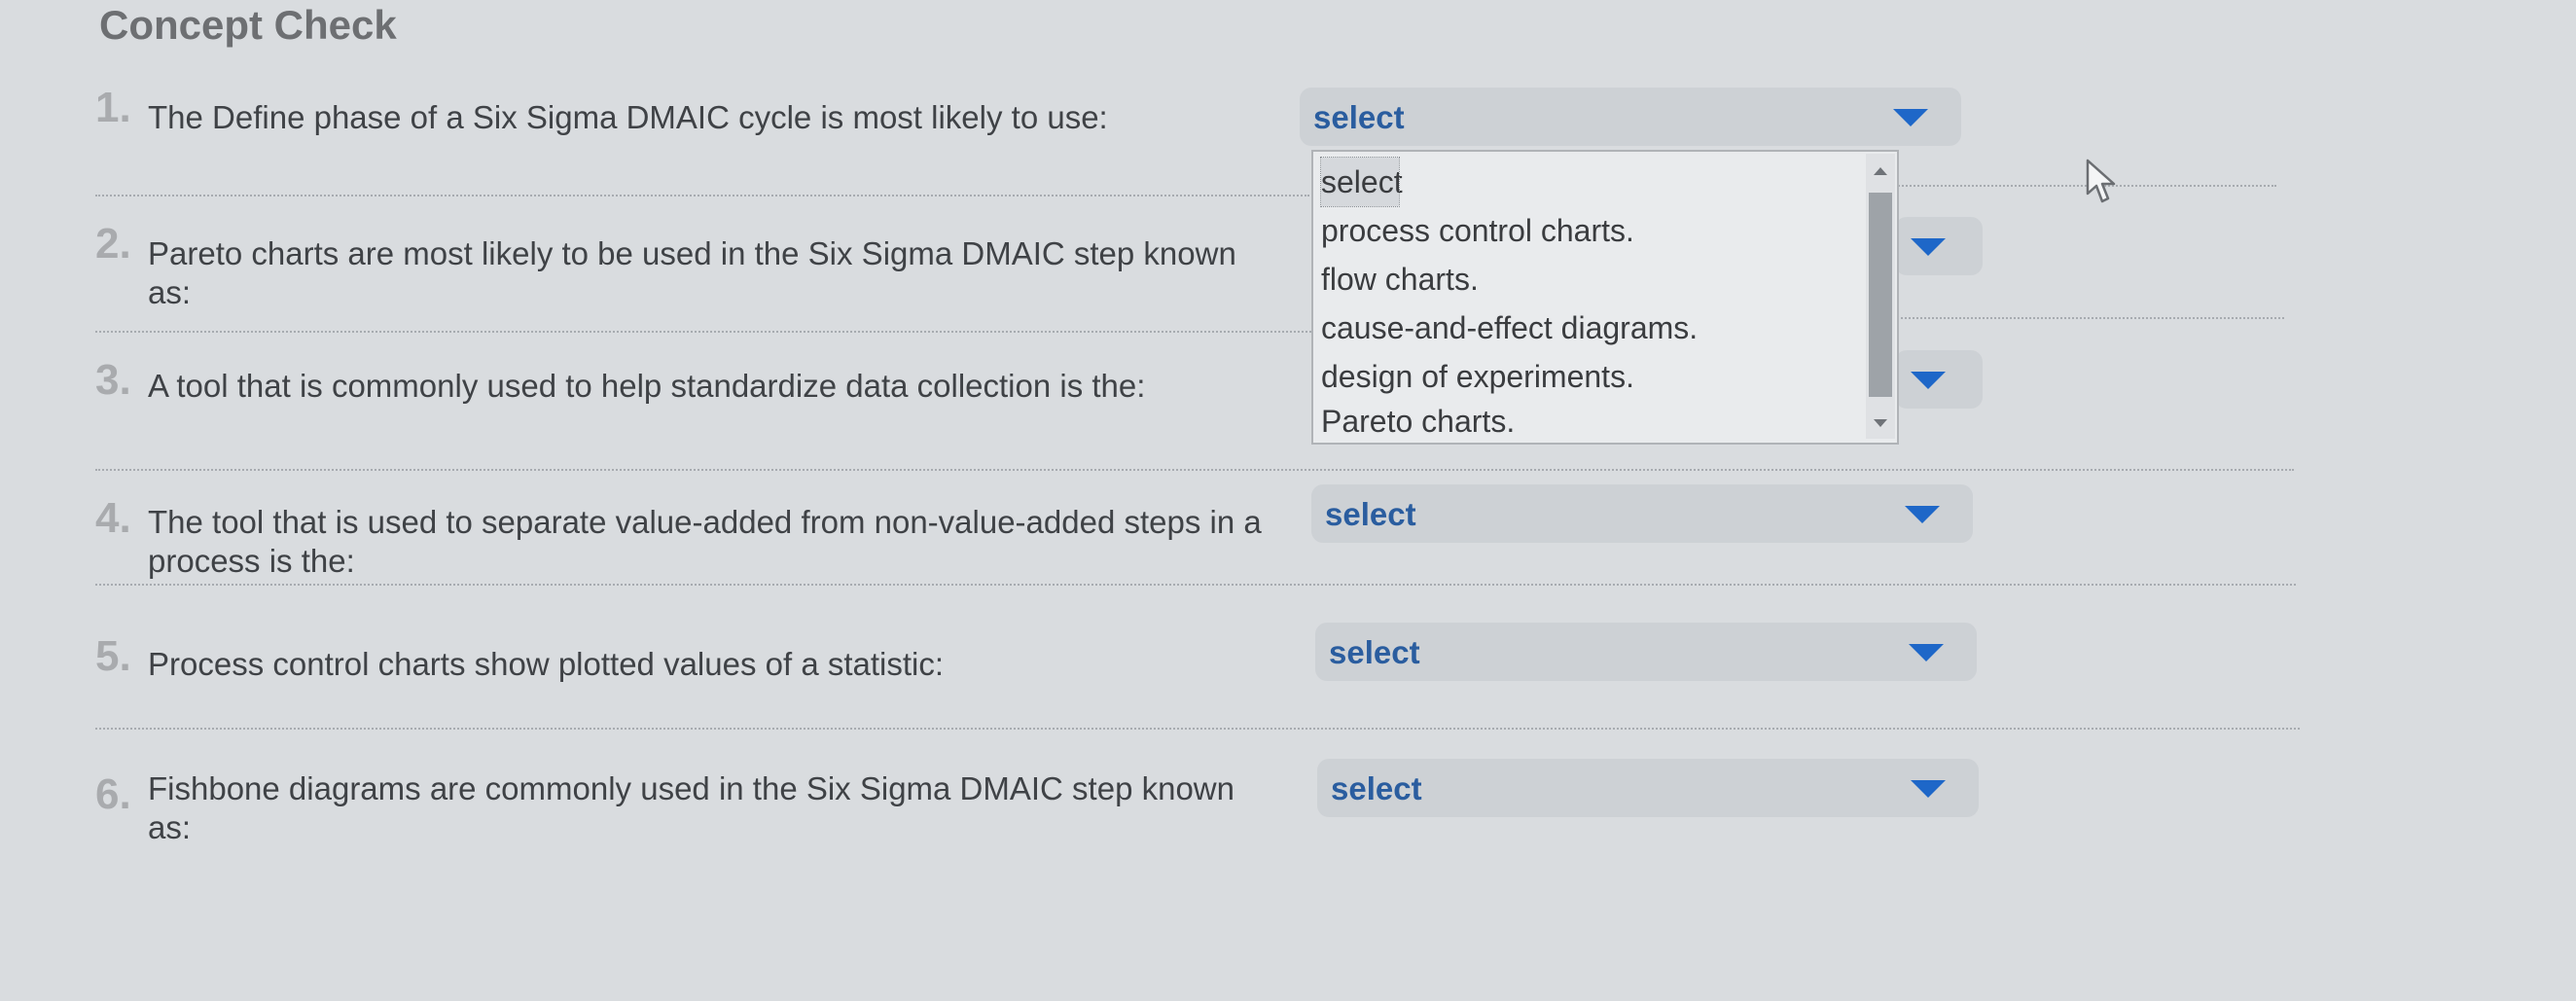 This screenshot has width=2576, height=1001. What do you see at coordinates (1361, 182) in the screenshot?
I see `dropdown-option-select: select` at bounding box center [1361, 182].